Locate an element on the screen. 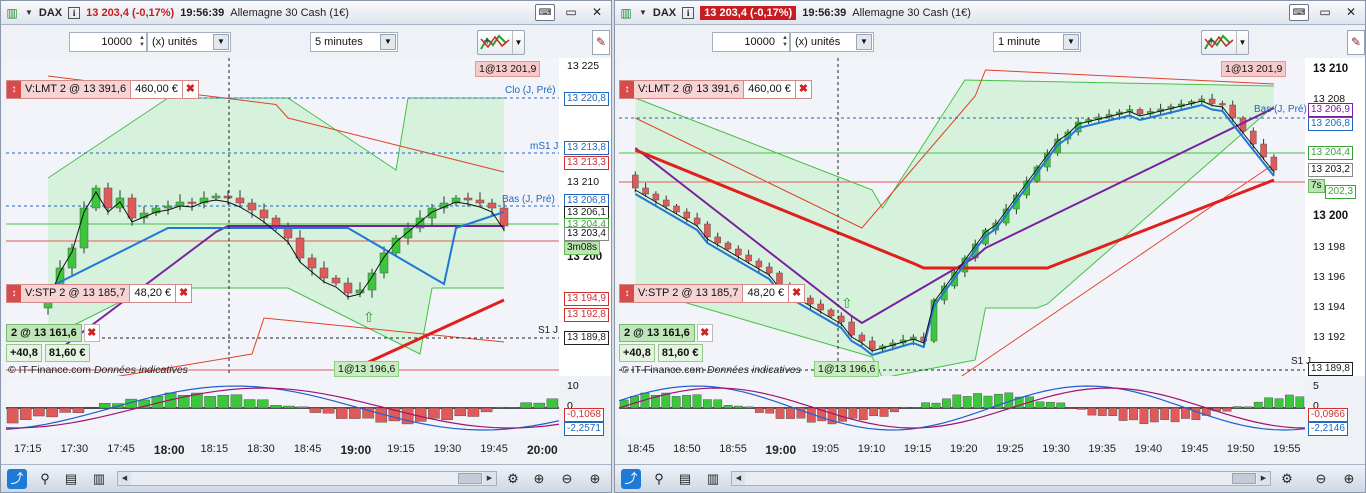 The image size is (1366, 493). y-tick: 13 210 is located at coordinates (583, 182).